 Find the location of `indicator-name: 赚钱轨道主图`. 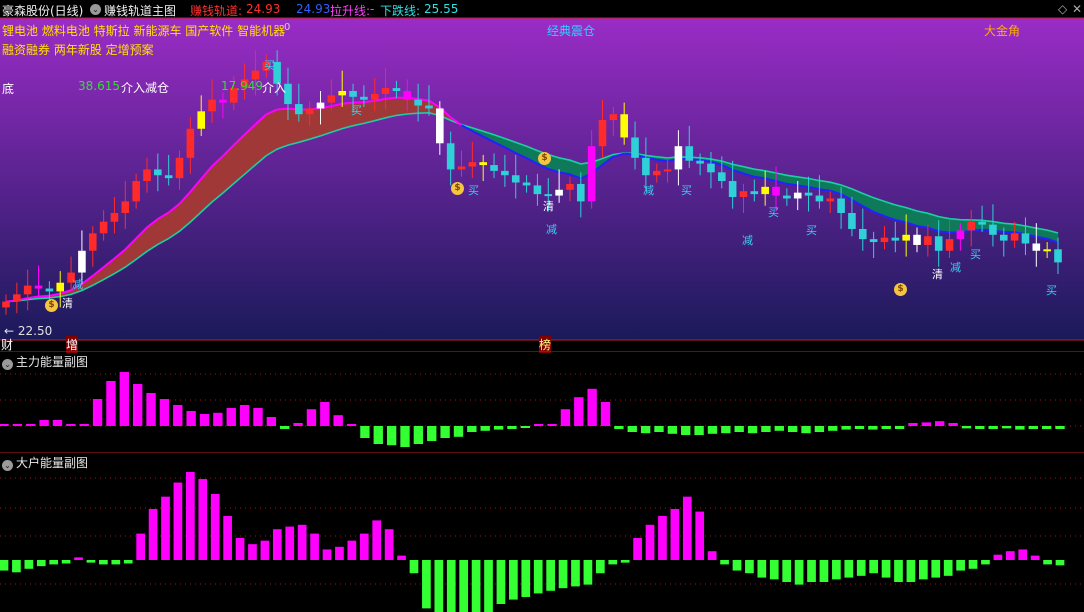

indicator-name: 赚钱轨道主图 is located at coordinates (140, 10).